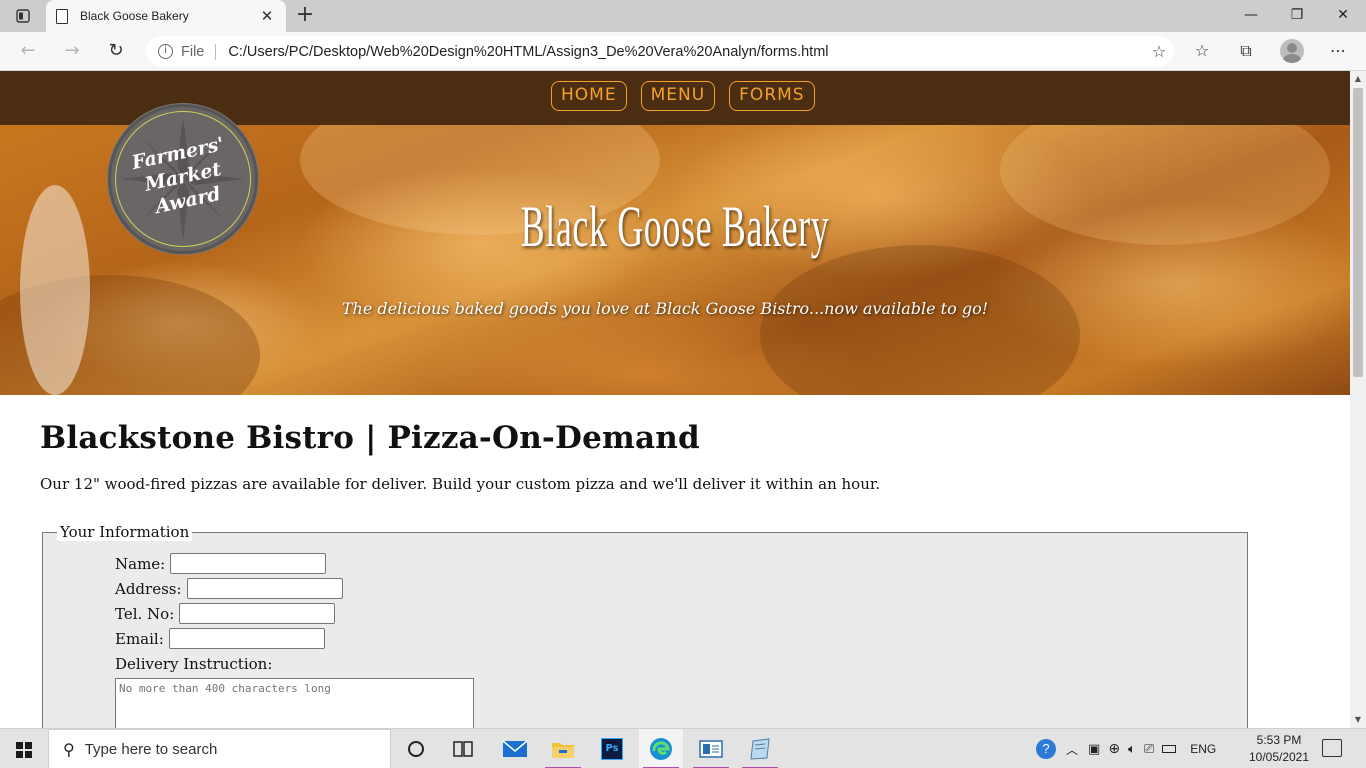 This screenshot has width=1366, height=768. Describe the element at coordinates (125, 532) in the screenshot. I see `fieldset-legend: Your Information` at that location.